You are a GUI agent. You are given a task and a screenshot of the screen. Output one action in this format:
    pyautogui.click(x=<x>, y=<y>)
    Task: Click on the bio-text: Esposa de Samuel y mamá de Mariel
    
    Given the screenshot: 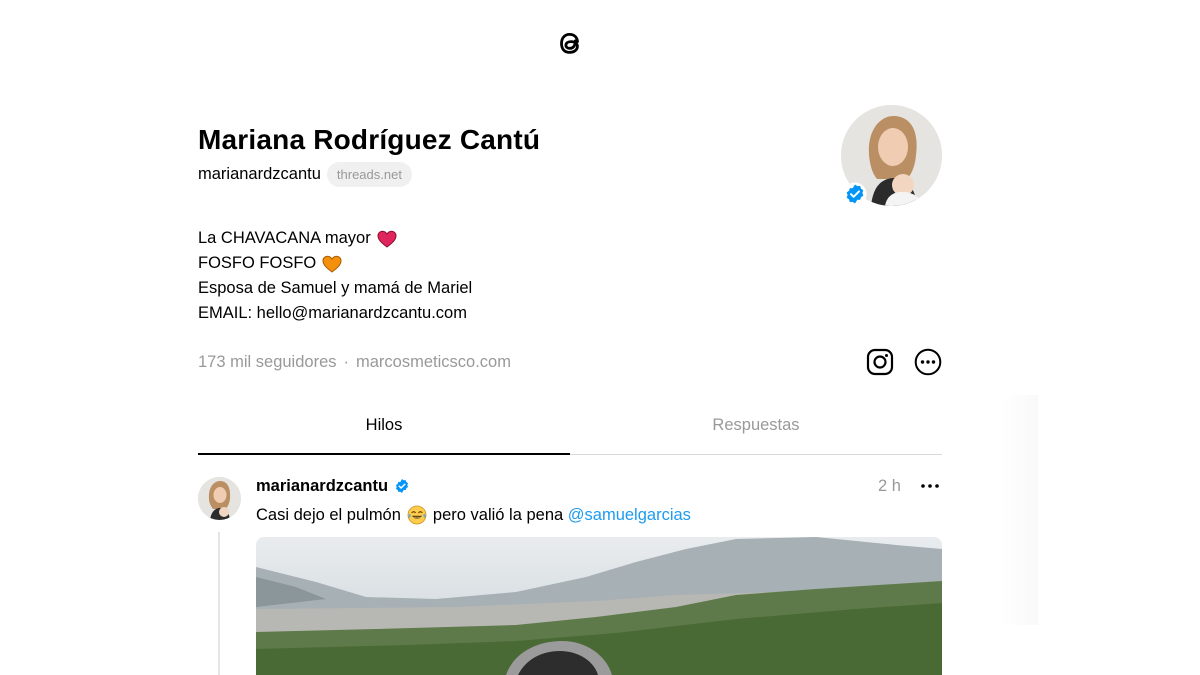 What is the action you would take?
    pyautogui.click(x=335, y=288)
    